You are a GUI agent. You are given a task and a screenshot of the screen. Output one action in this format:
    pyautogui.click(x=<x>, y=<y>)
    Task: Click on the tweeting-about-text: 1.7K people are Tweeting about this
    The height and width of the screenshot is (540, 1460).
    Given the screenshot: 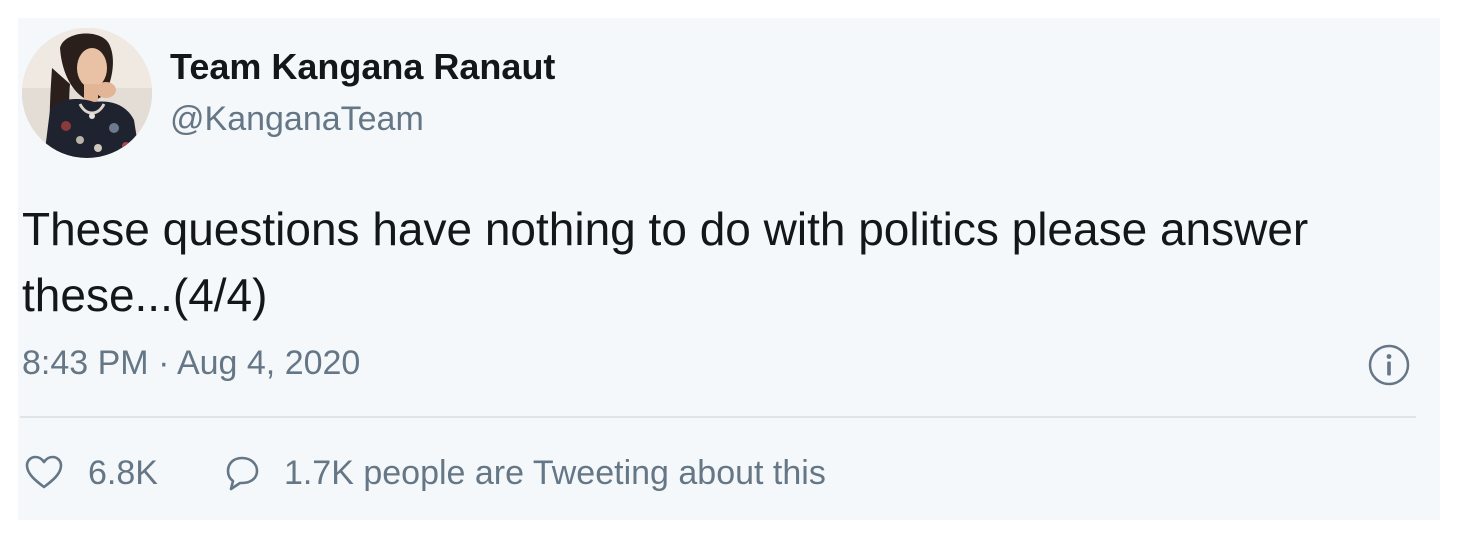 What is the action you would take?
    pyautogui.click(x=554, y=472)
    